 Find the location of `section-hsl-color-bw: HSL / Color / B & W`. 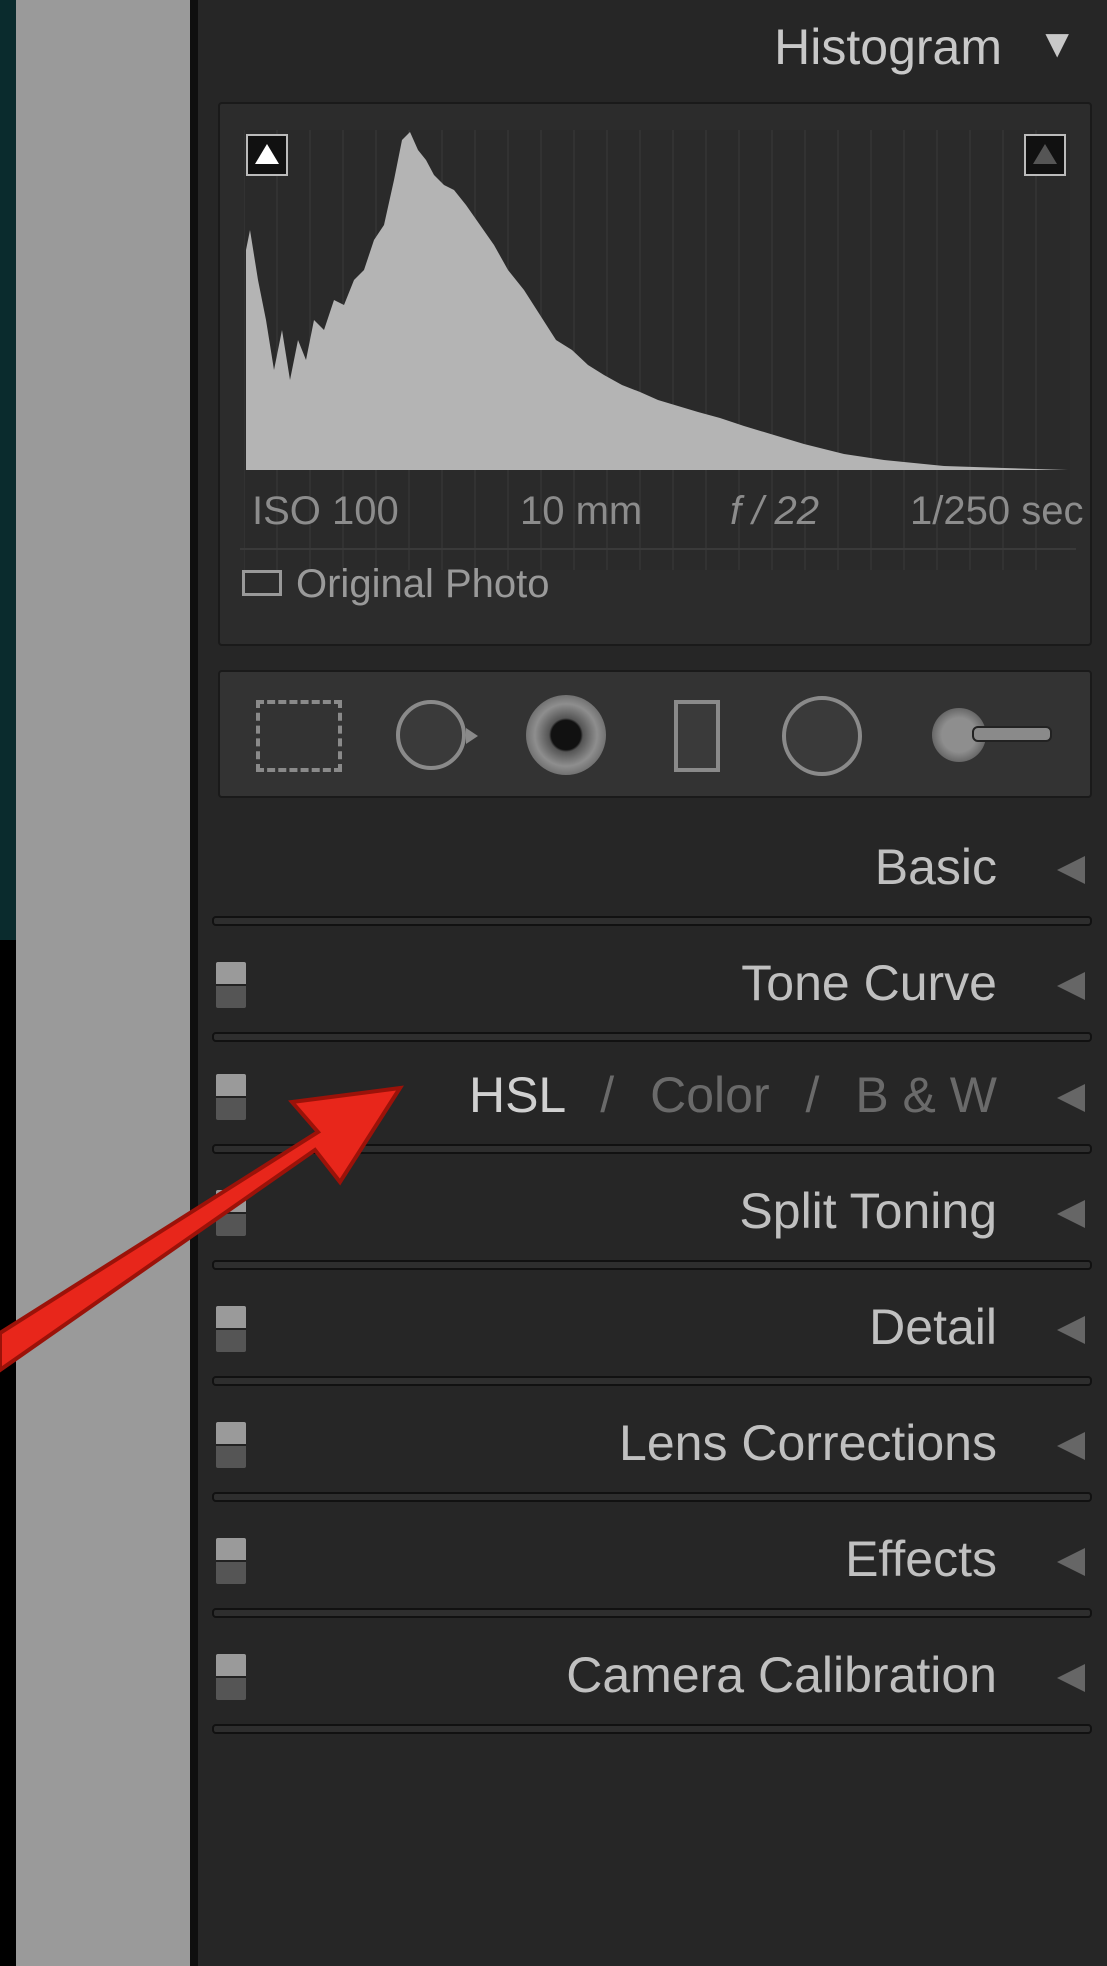

section-hsl-color-bw: HSL / Color / B & W is located at coordinates (652, 1103).